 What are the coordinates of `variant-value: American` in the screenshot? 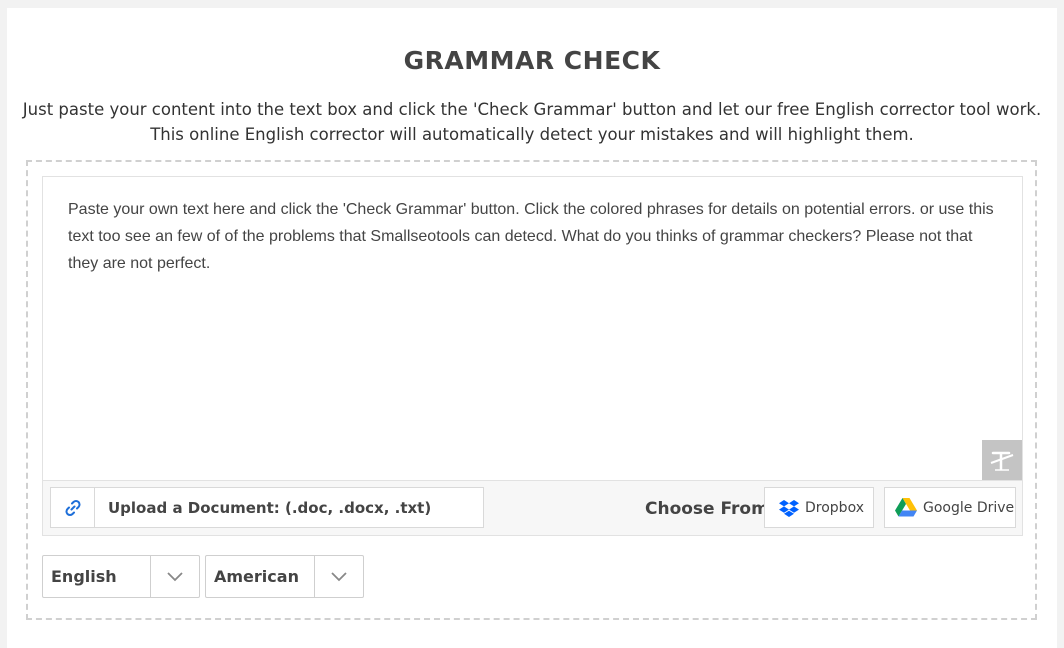 It's located at (256, 576).